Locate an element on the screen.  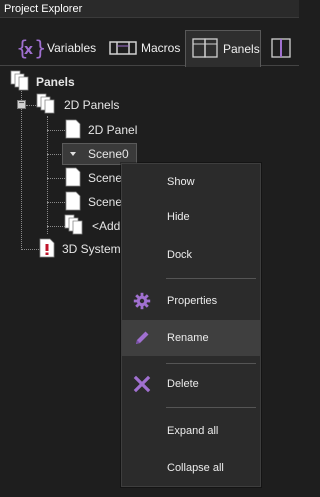
tree-item-3d-system: 3D System is located at coordinates (79, 249).